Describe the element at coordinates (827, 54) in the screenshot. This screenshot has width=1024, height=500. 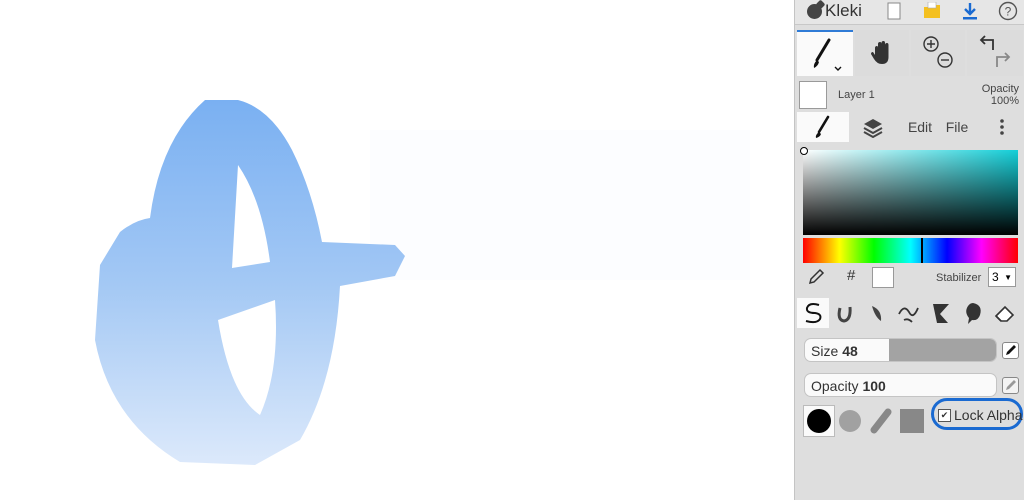
I see `brush-tool-icon` at that location.